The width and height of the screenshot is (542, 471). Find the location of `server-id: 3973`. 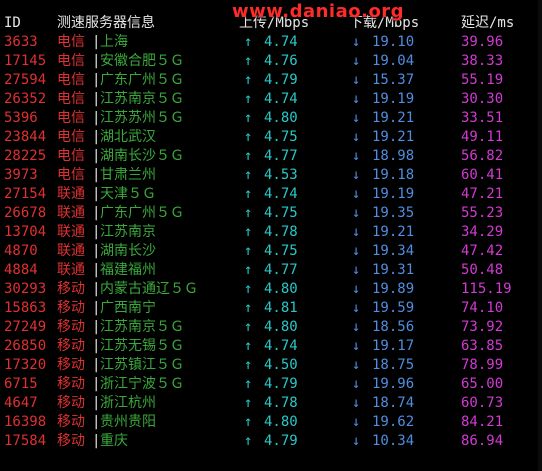

server-id: 3973 is located at coordinates (21, 175).